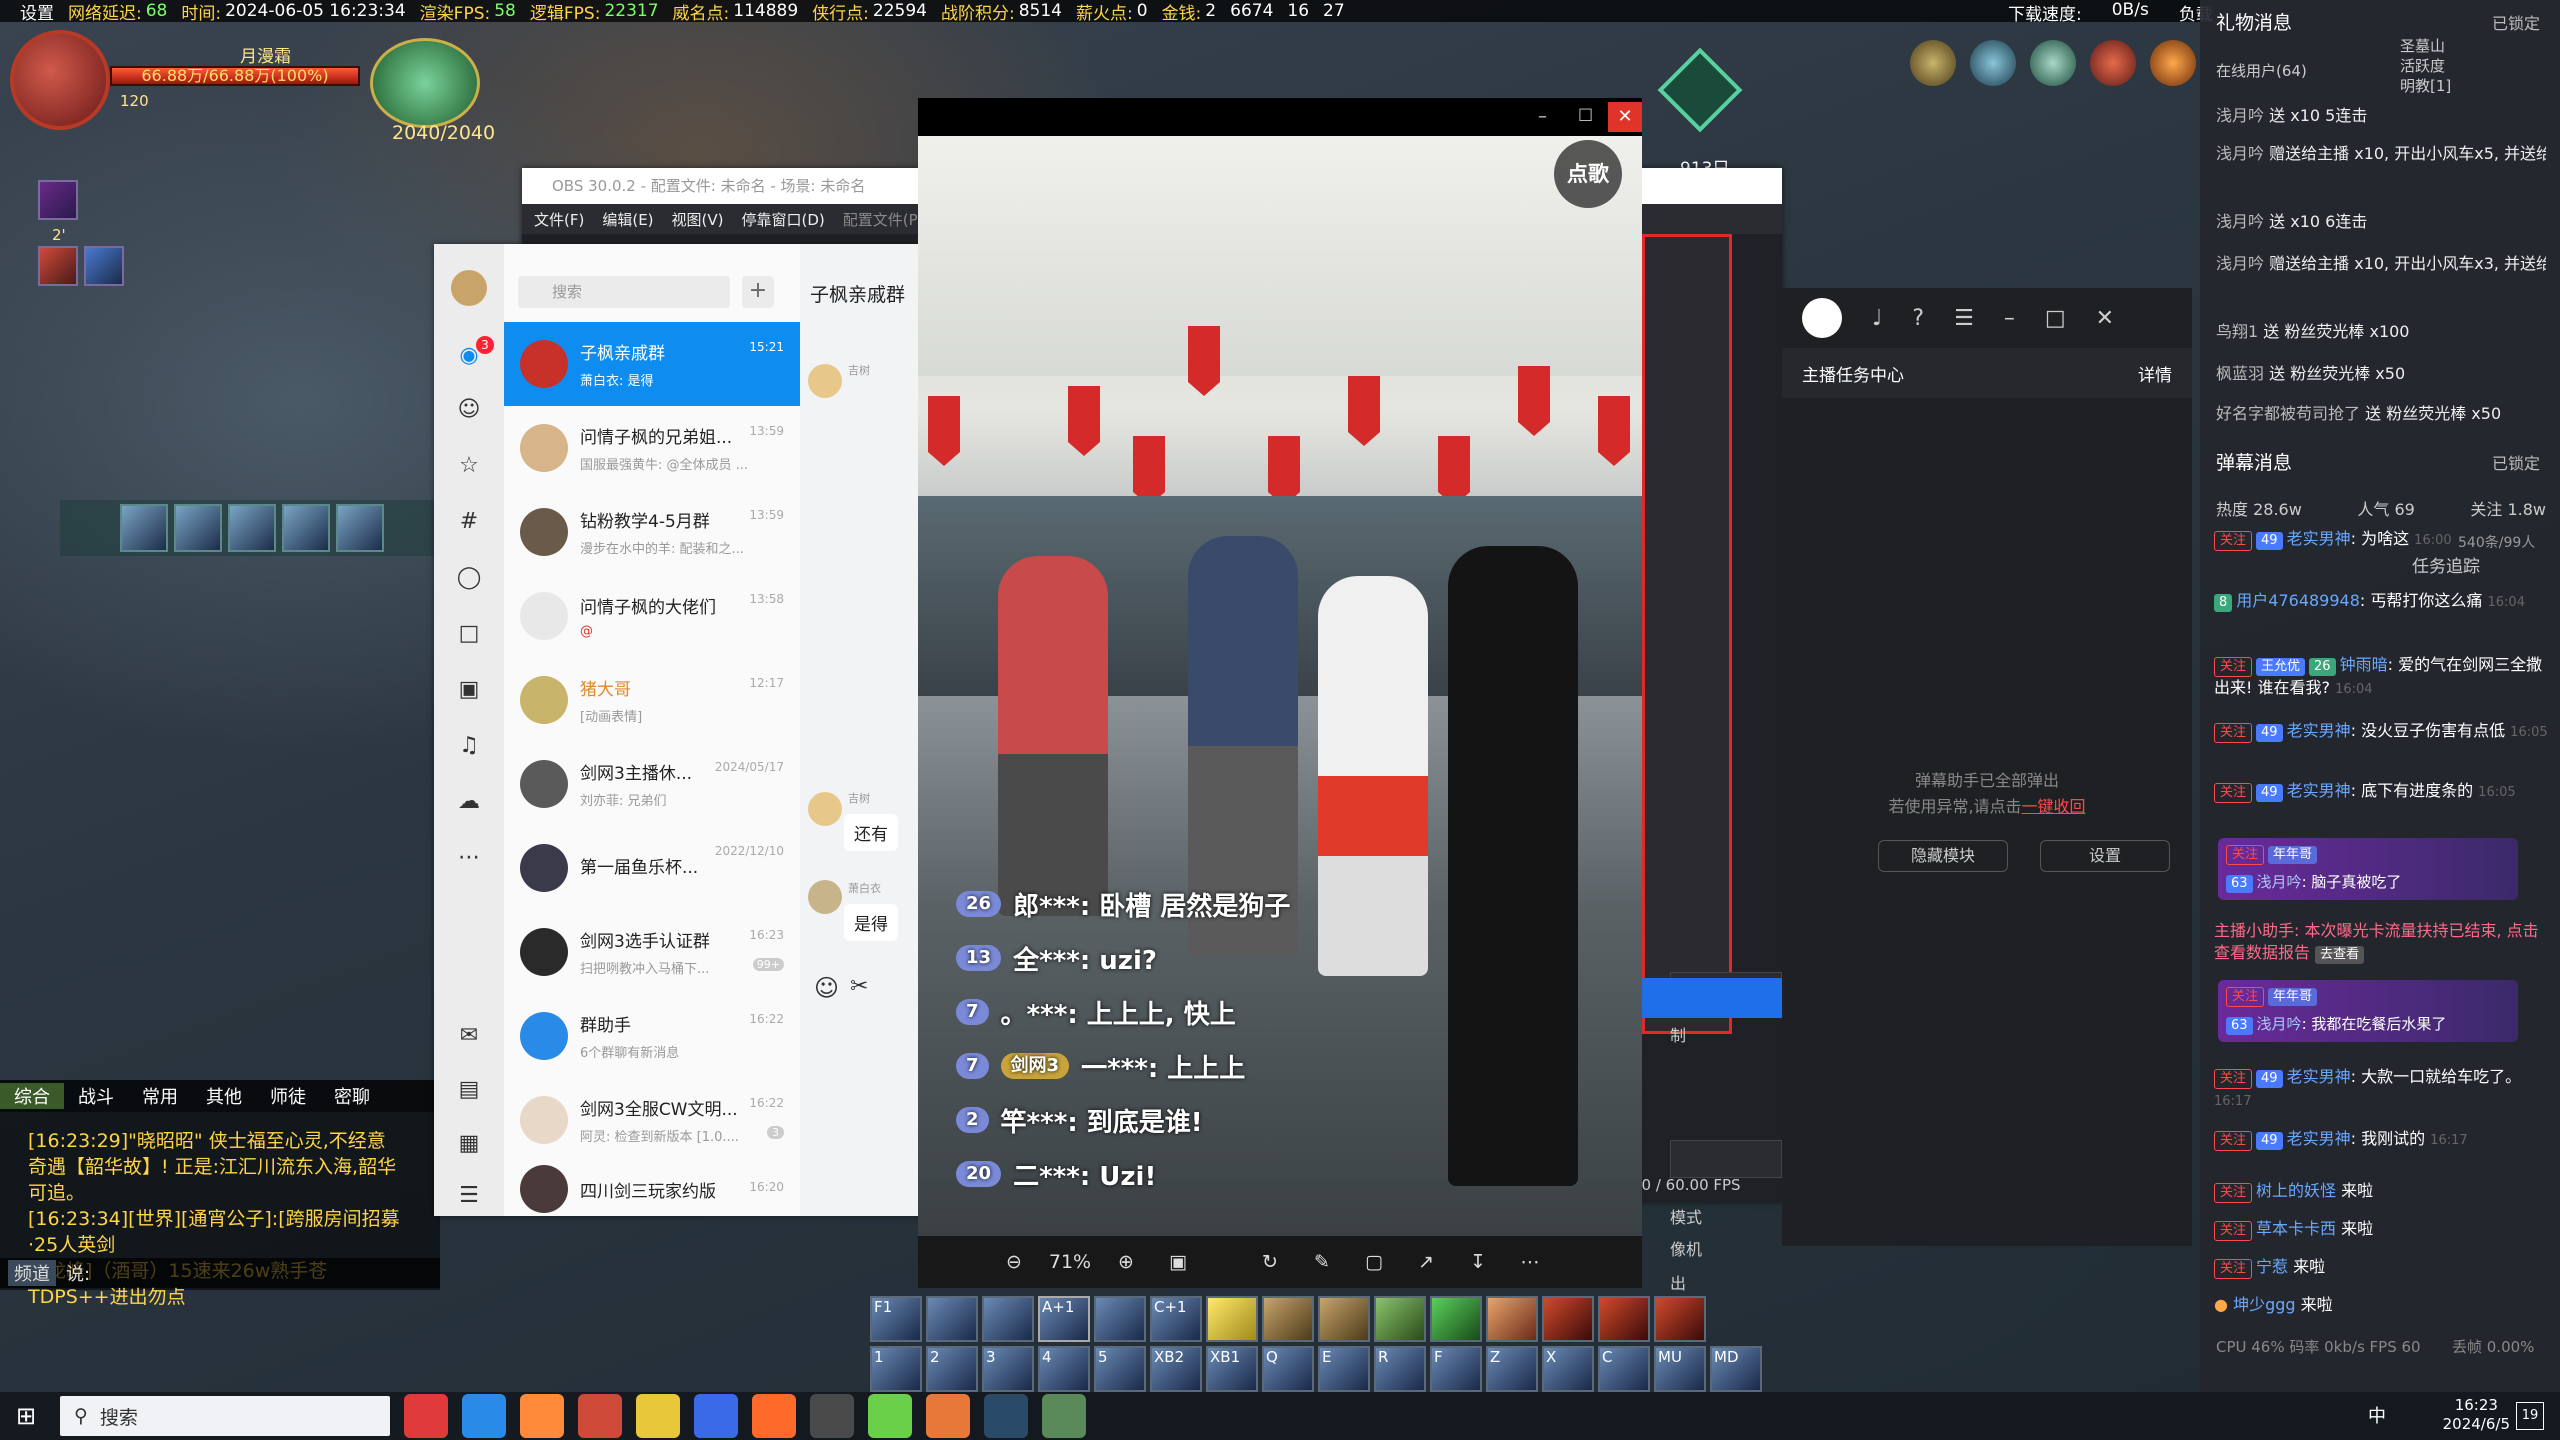  What do you see at coordinates (652, 448) in the screenshot?
I see `chat-item: 问情子枫的兄弟姐... 国服最强黄牛: @全体成员 ... 13:59` at bounding box center [652, 448].